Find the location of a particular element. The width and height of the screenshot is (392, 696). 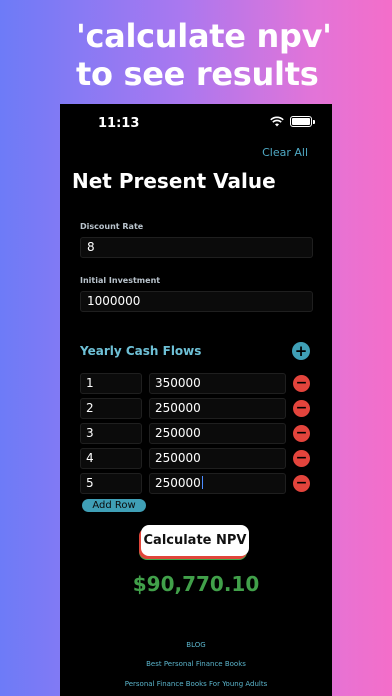

cash-flow-row: 5 250000 − is located at coordinates (200, 483).